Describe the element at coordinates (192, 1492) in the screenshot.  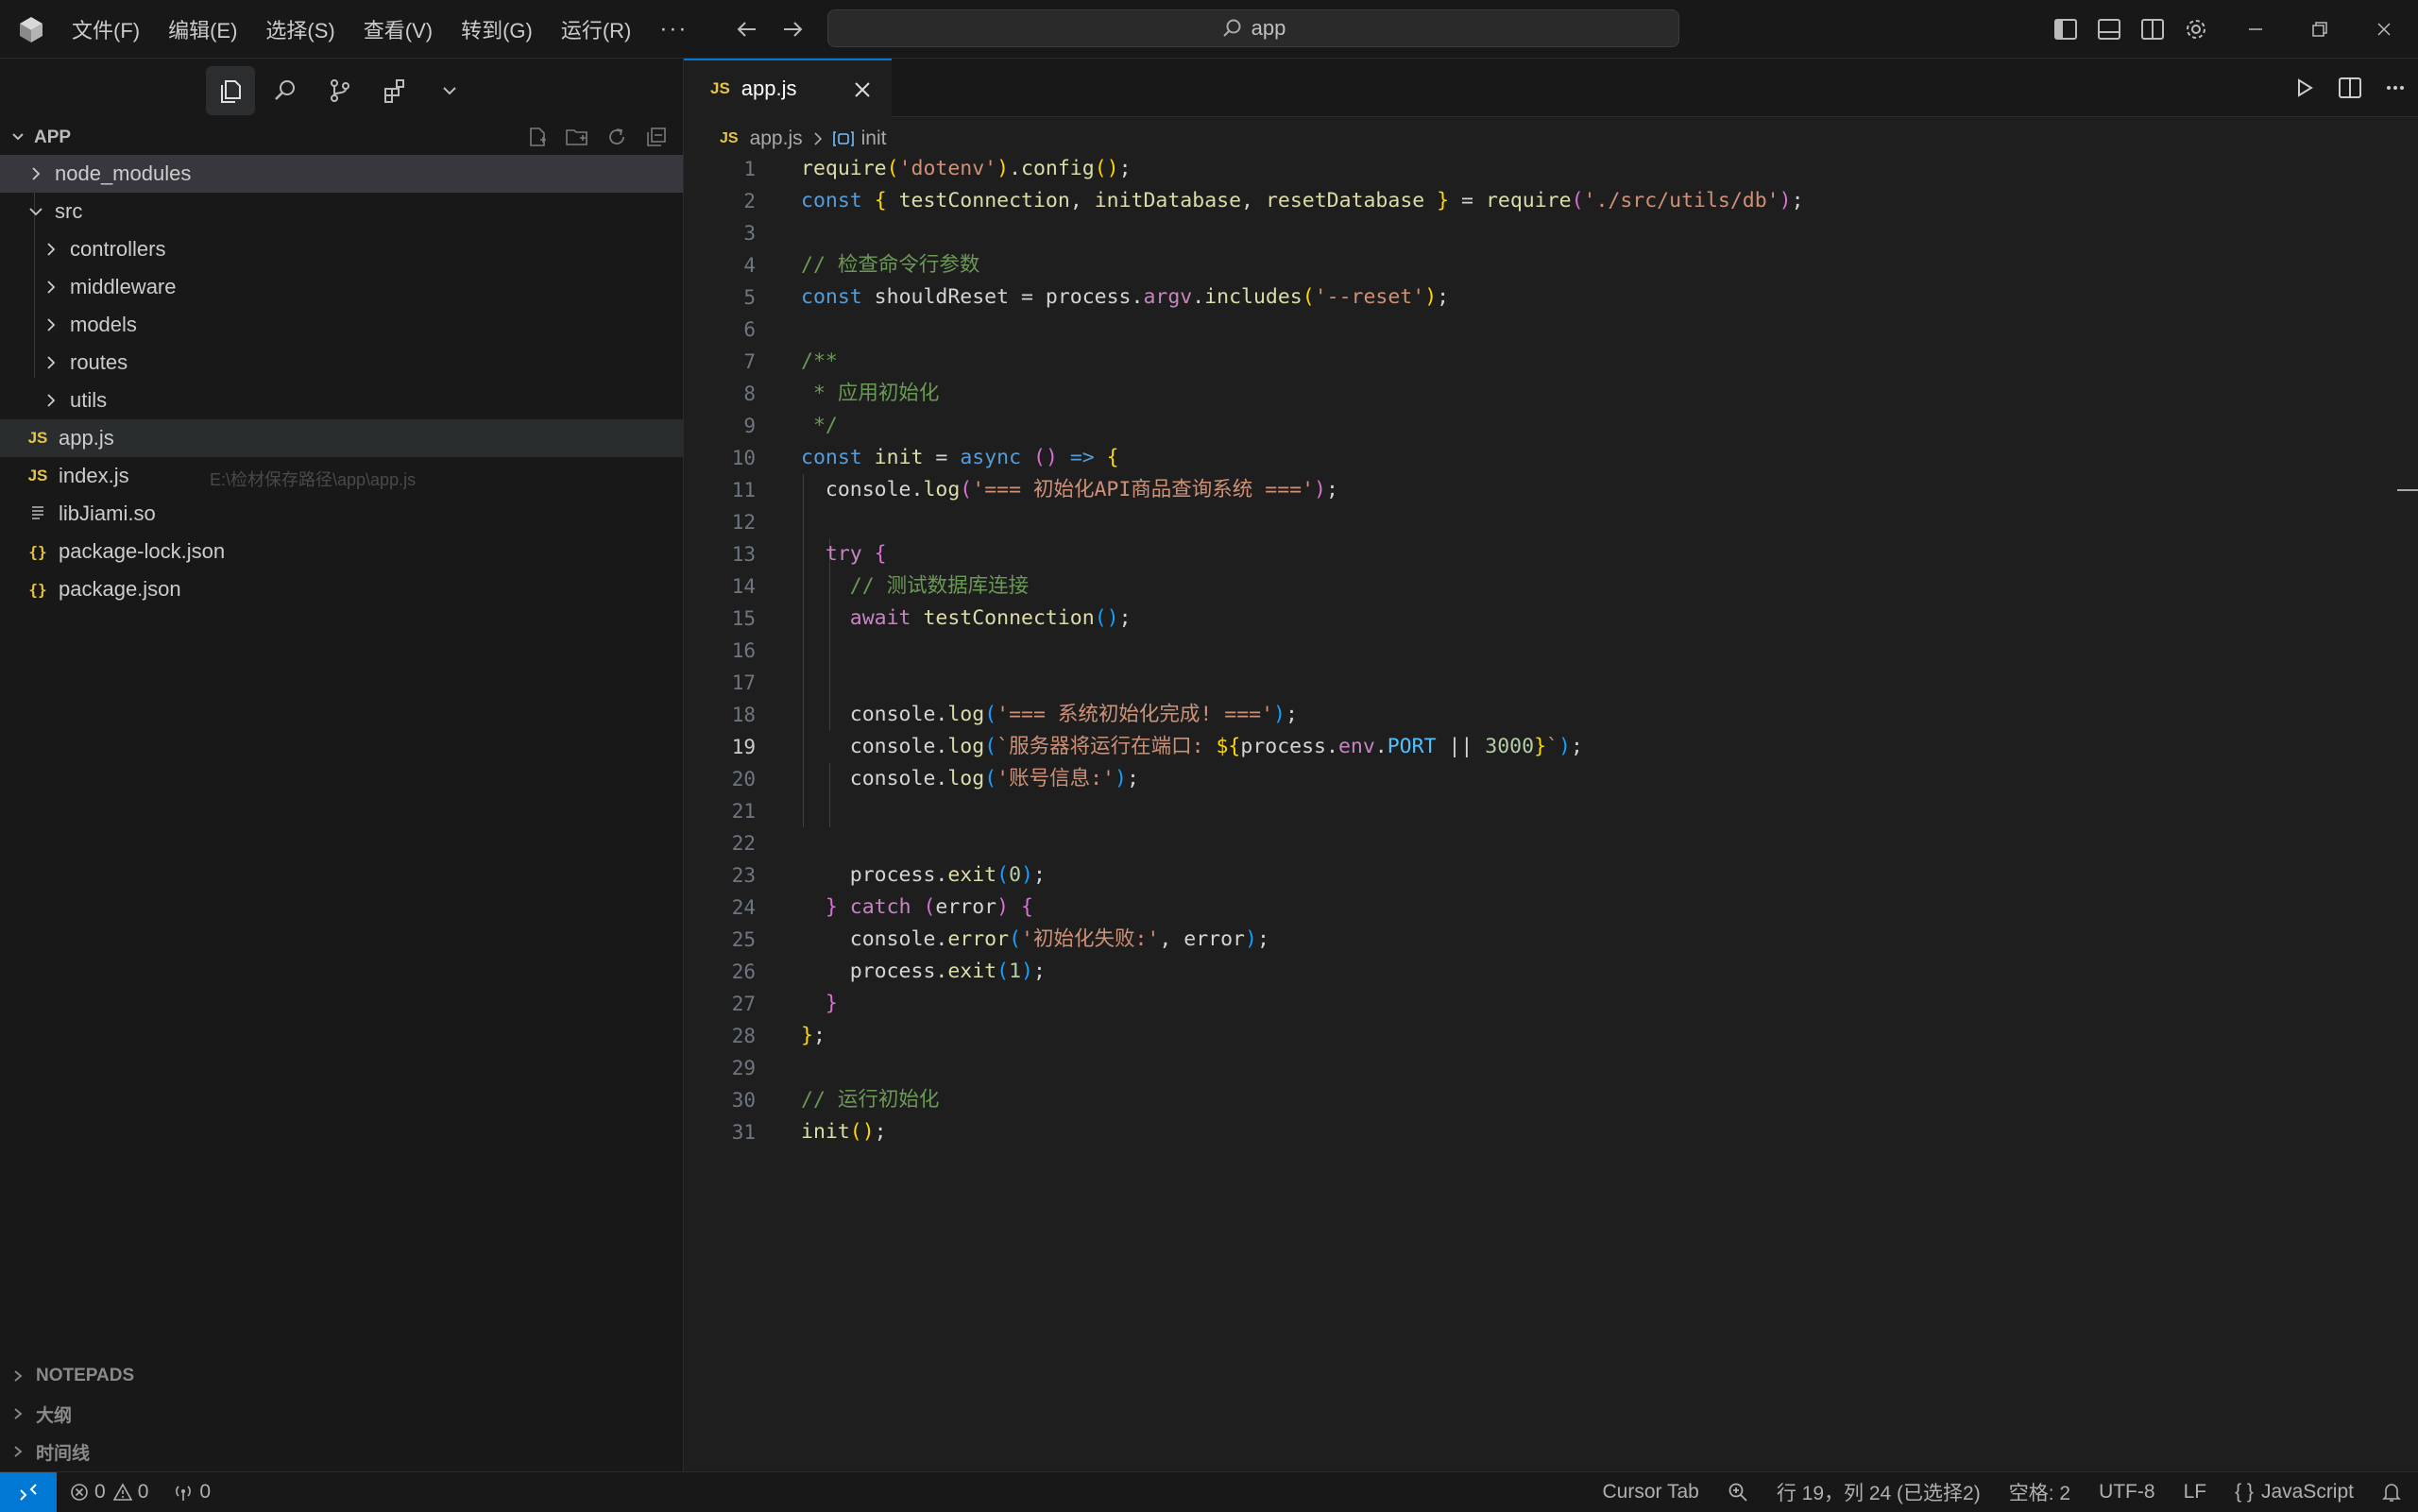
I see `ports-indicator: 0` at that location.